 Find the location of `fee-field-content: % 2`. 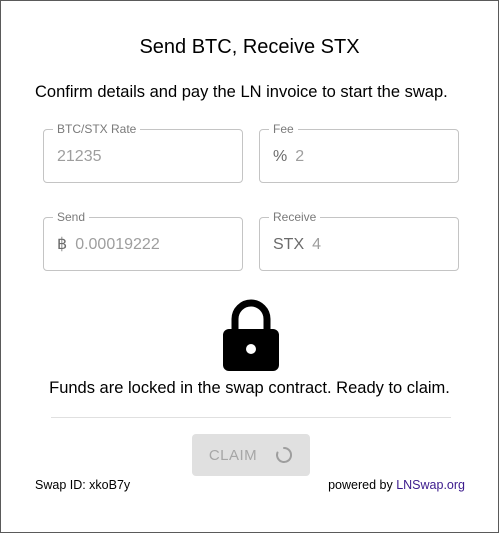

fee-field-content: % 2 is located at coordinates (288, 157).